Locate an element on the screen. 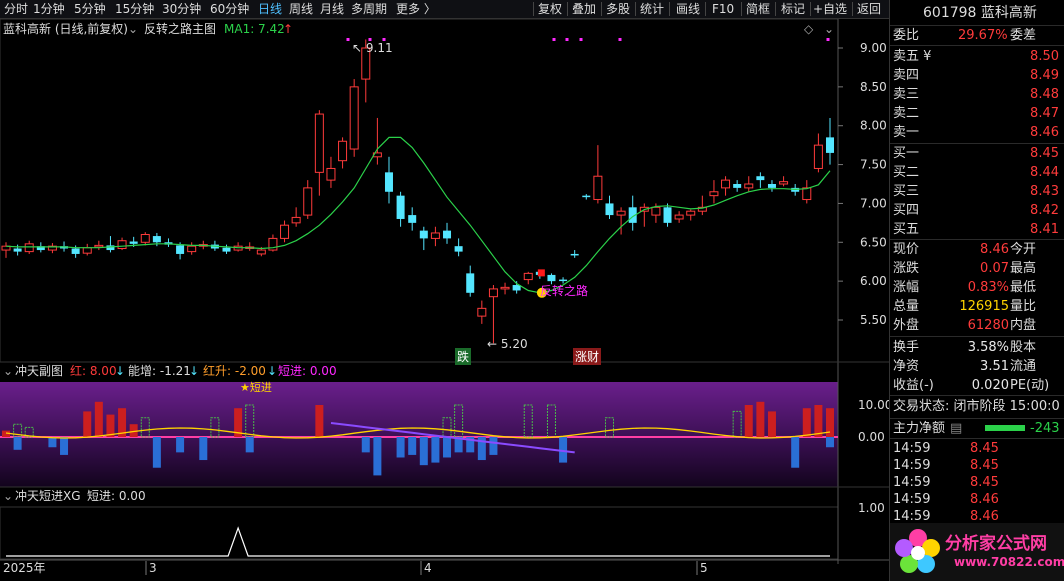 This screenshot has height=581, width=1064. period-tab-multi: 多周期 is located at coordinates (369, 9).